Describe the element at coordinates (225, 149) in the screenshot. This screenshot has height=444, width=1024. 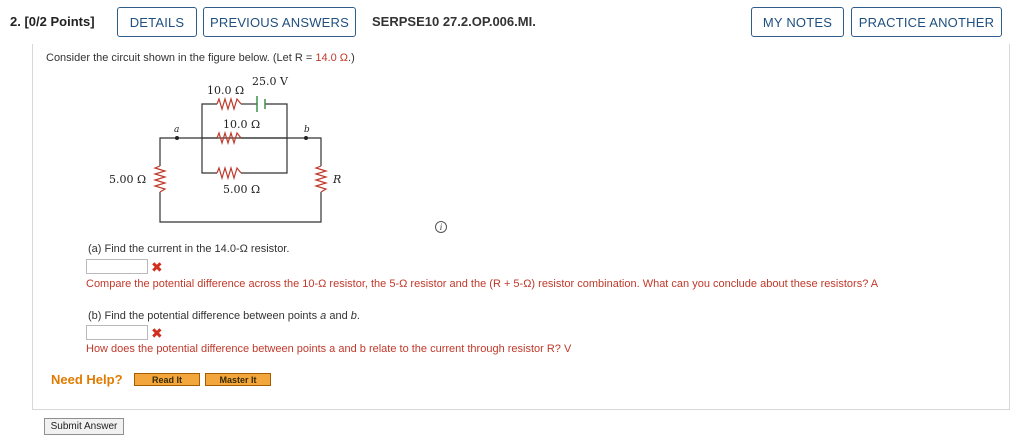
I see `circuit-diagram: 25.0 V 10.0 Ω 10.0 Ω 5.00 Ω 5.00 Ω R a b` at that location.